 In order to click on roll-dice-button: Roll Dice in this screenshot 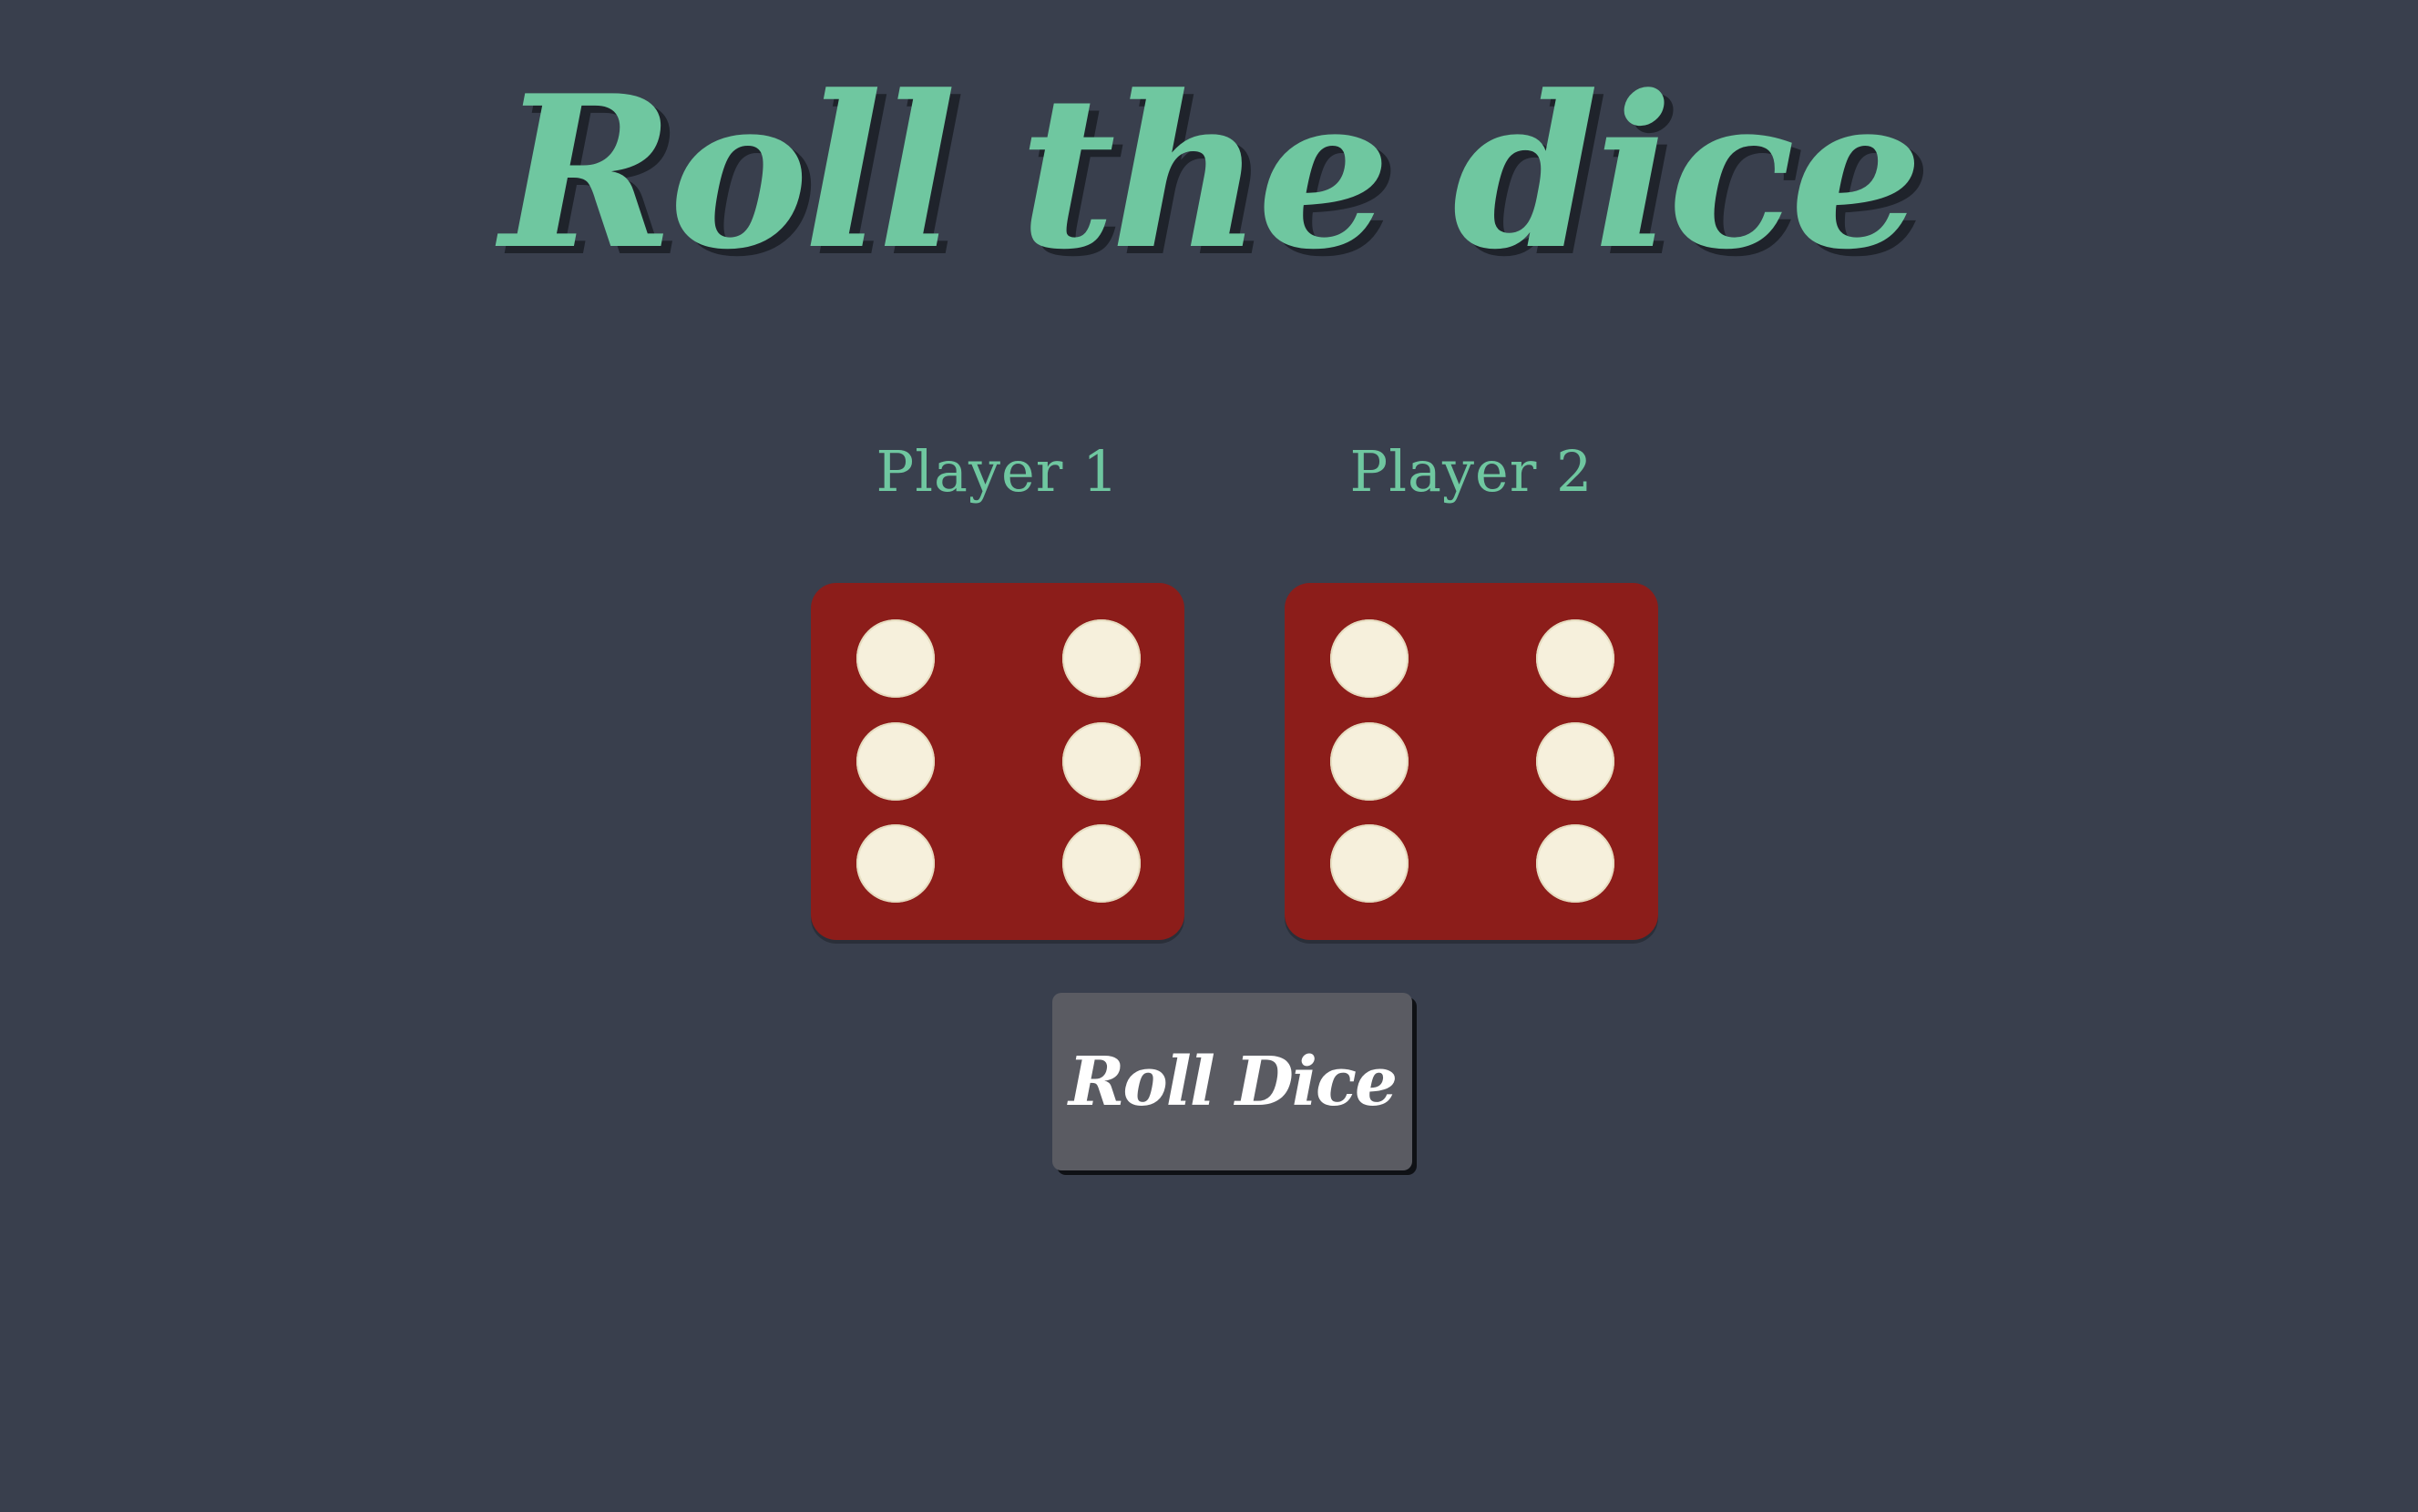, I will do `click(1232, 1081)`.